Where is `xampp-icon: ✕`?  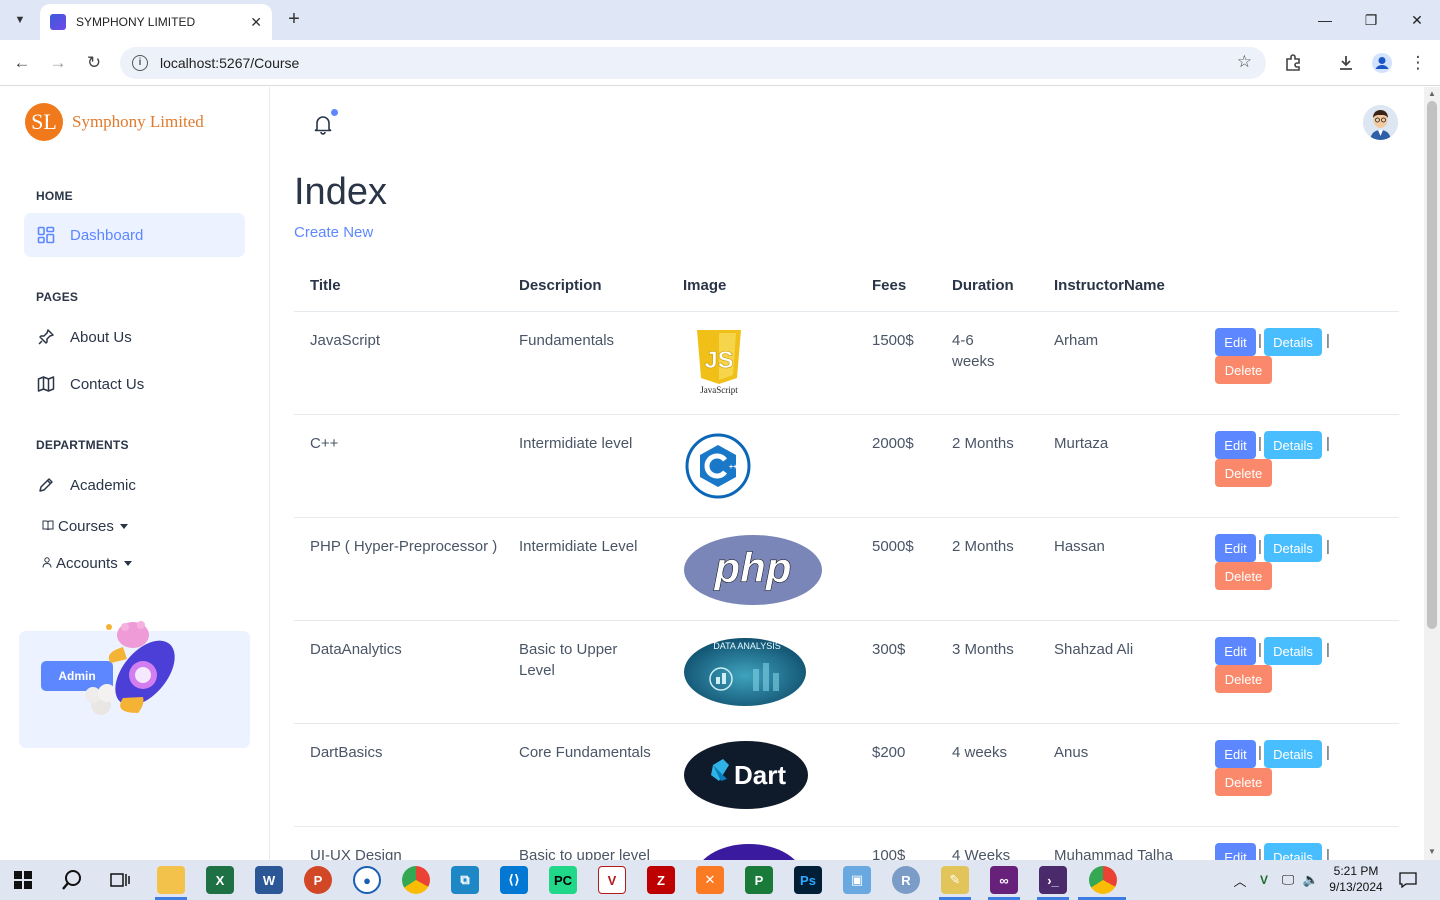 xampp-icon: ✕ is located at coordinates (710, 880).